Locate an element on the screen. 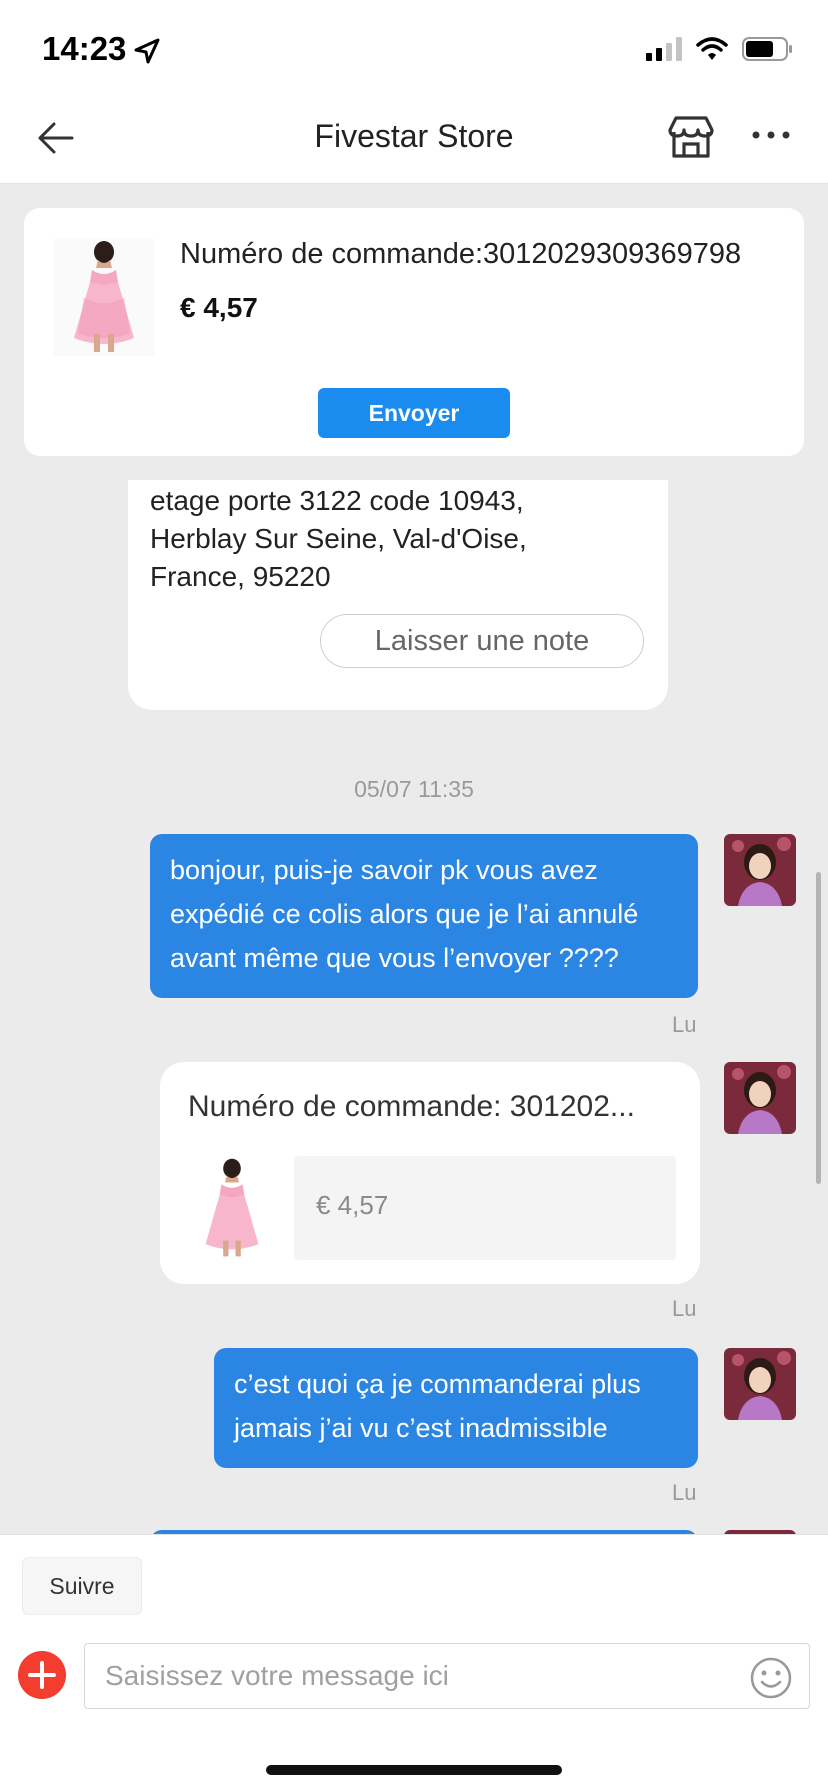 The height and width of the screenshot is (1792, 828). signal-icon is located at coordinates (664, 49).